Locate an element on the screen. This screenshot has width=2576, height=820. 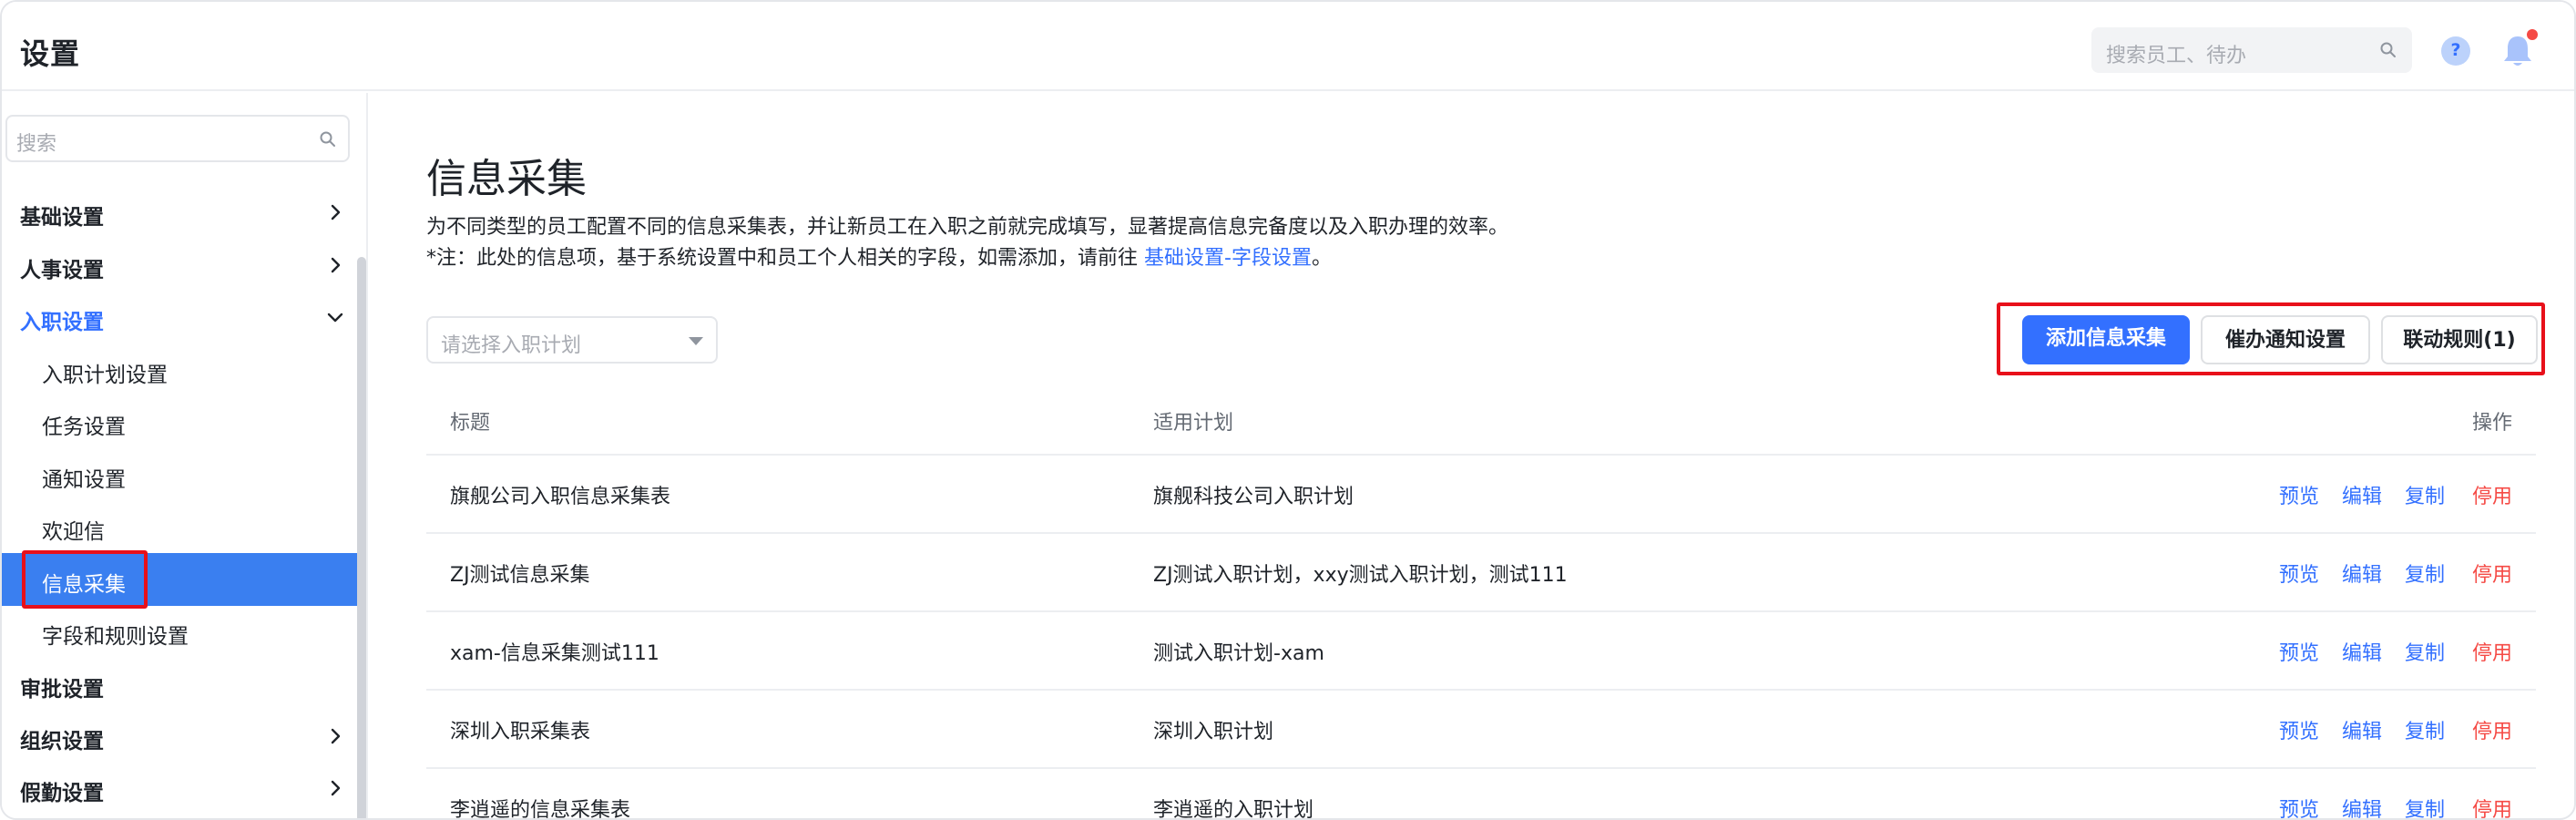
help-label: ? is located at coordinates (2455, 50).